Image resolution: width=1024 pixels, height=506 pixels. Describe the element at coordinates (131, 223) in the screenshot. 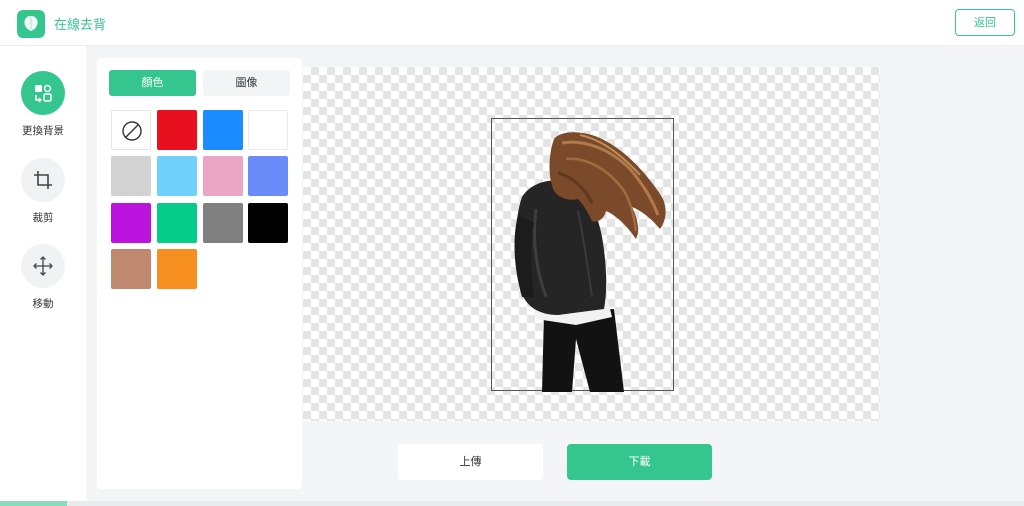

I see `swatch-purple` at that location.